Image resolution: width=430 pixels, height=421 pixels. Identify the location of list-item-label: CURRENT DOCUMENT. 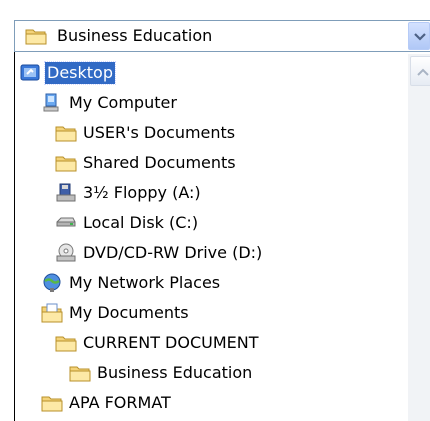
(171, 342).